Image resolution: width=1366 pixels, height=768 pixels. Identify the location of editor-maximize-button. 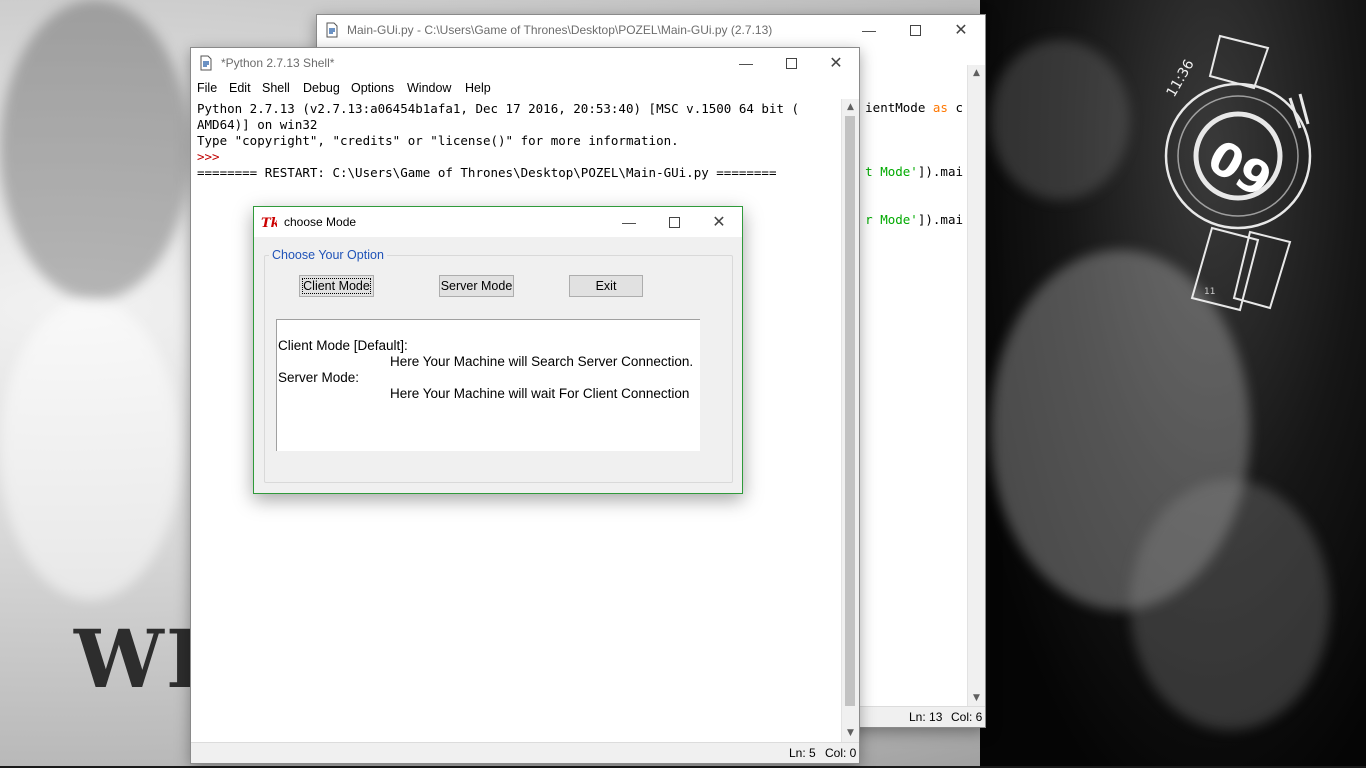
(915, 30).